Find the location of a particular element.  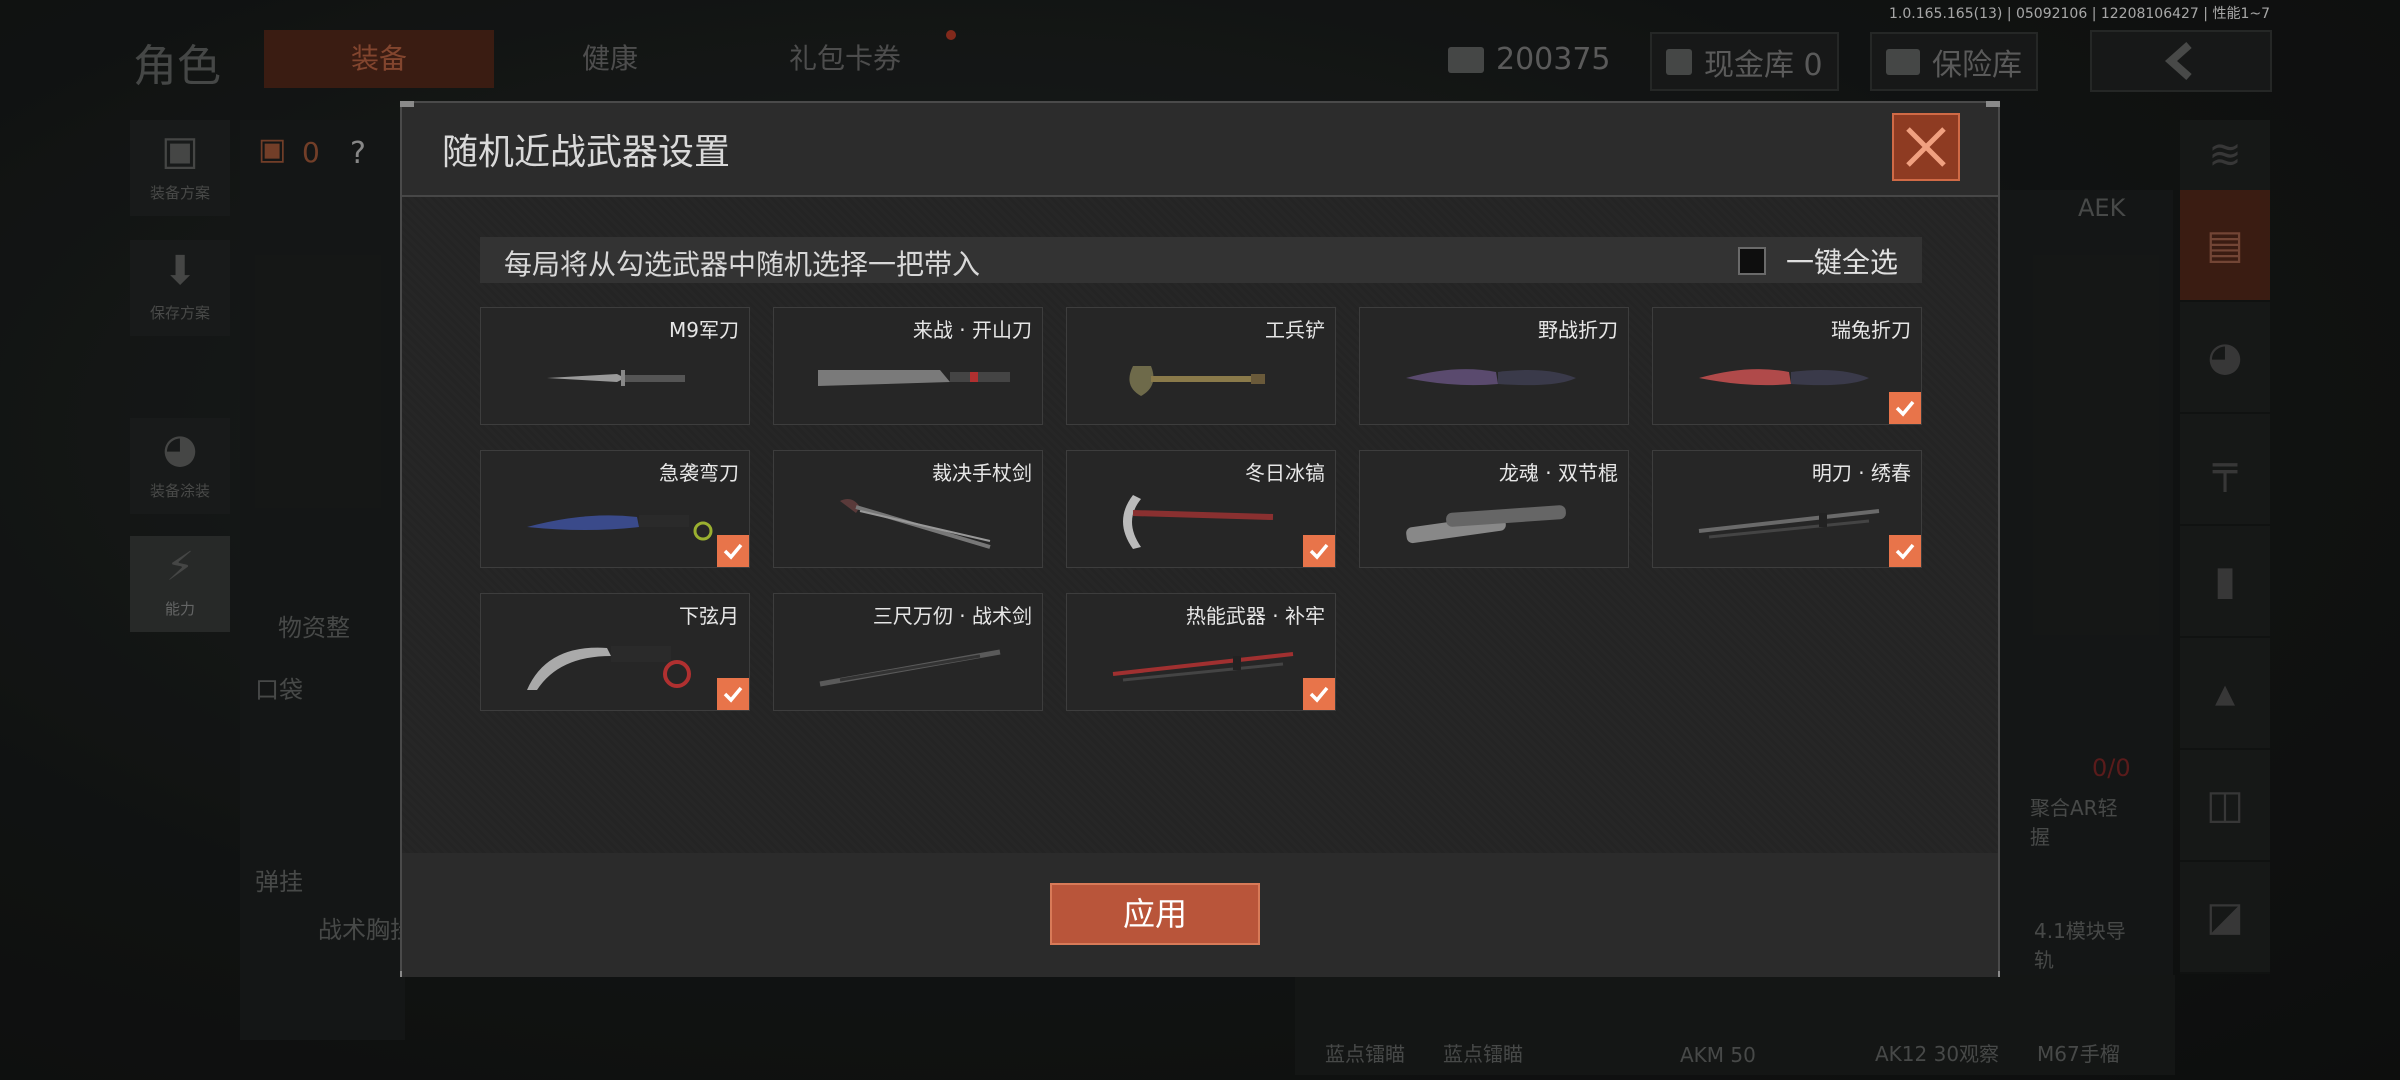

close-button is located at coordinates (1926, 147).